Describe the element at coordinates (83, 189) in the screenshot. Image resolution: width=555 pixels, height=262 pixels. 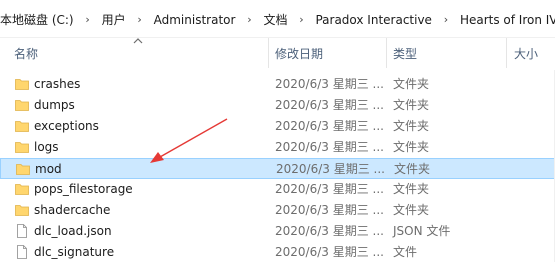
I see `file-name: pops_filestorage` at that location.